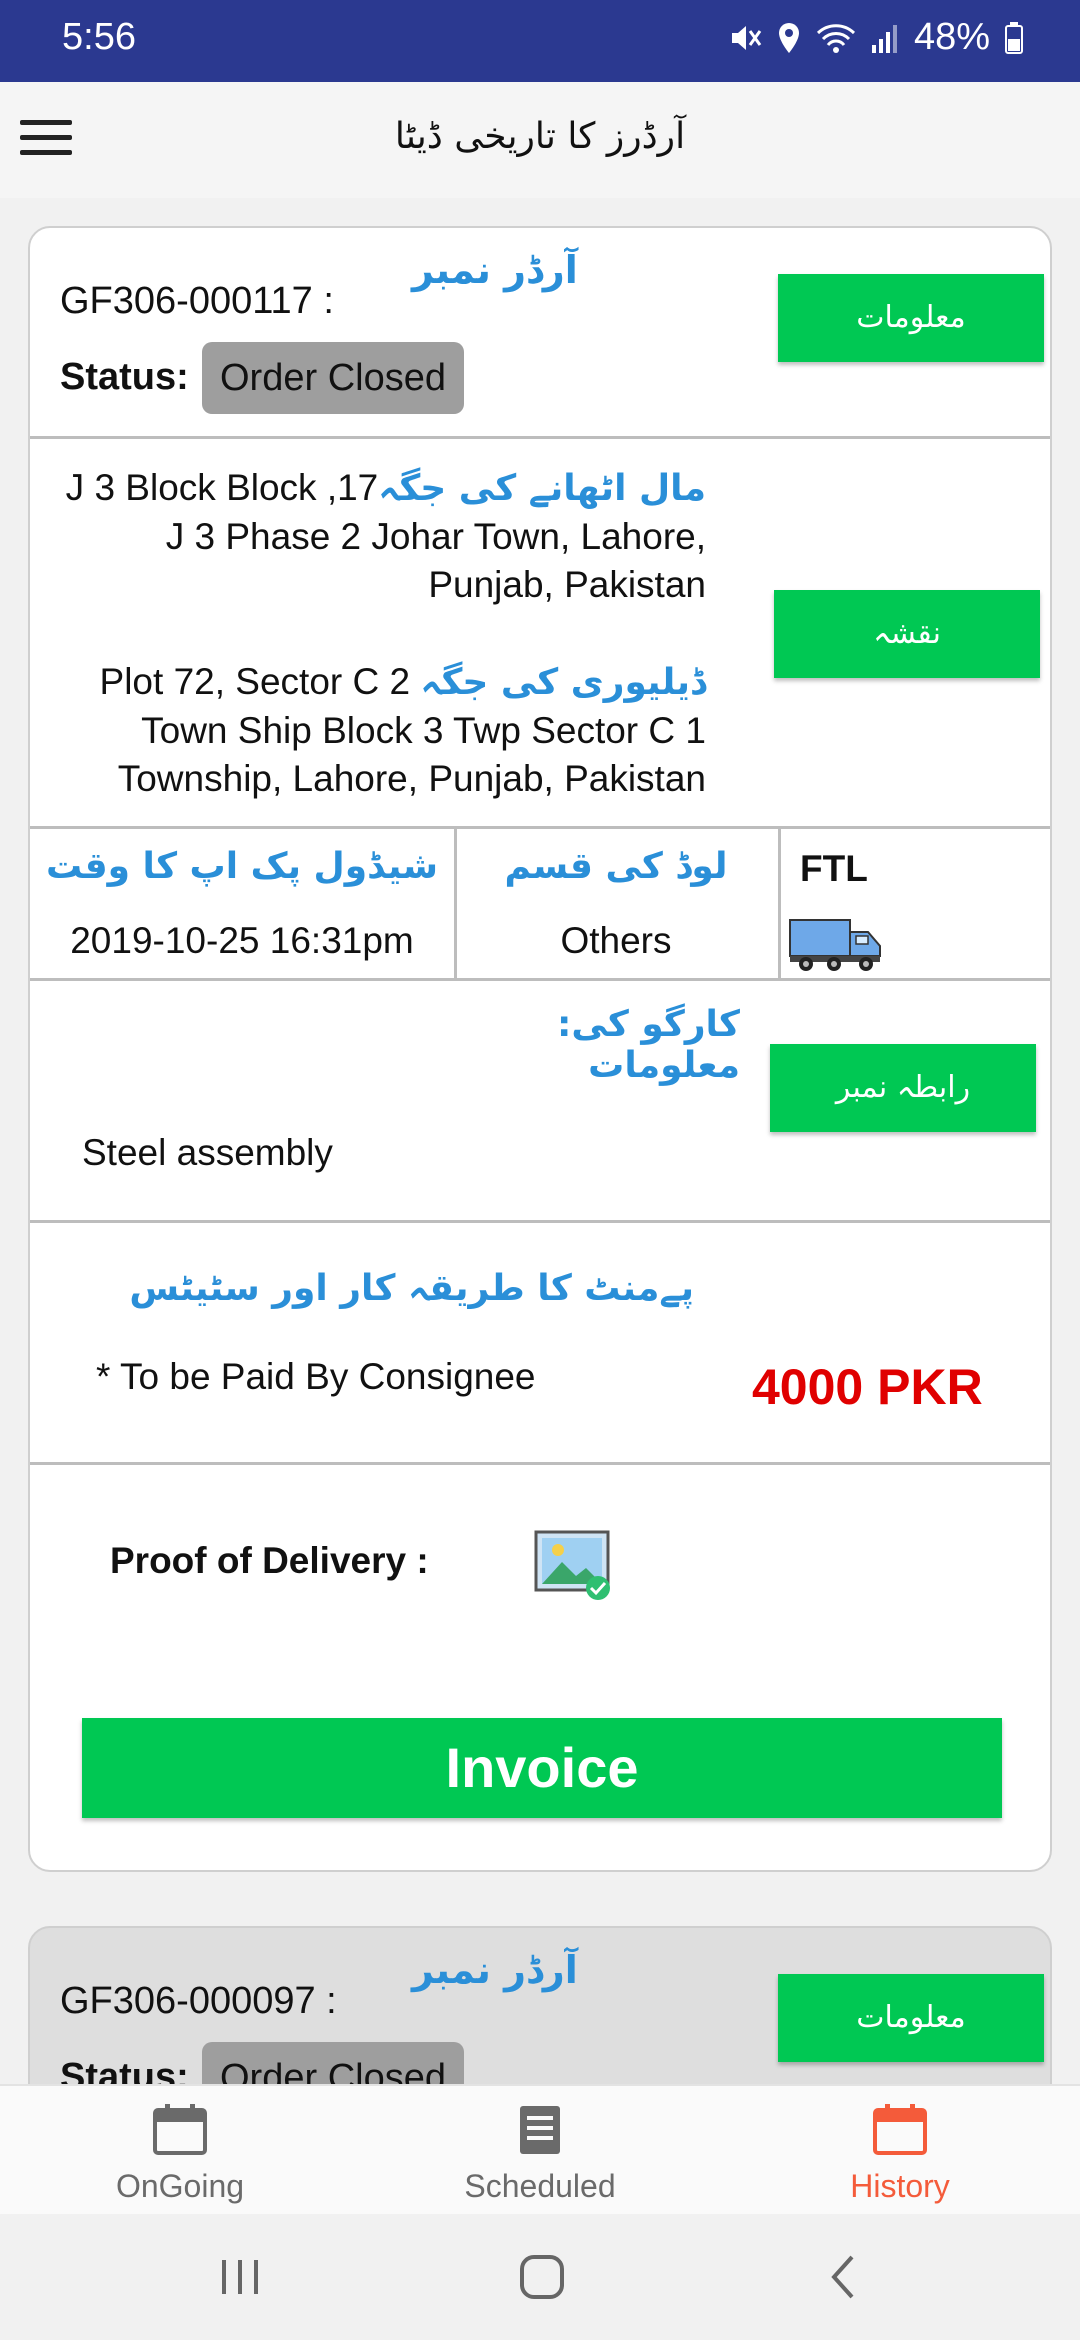 Image resolution: width=1080 pixels, height=2340 pixels. What do you see at coordinates (834, 868) in the screenshot?
I see `vehicle-type: FTL` at bounding box center [834, 868].